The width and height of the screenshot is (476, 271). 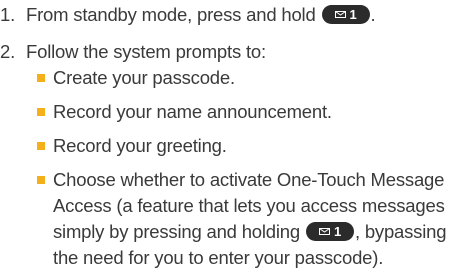 What do you see at coordinates (146, 51) in the screenshot?
I see `step-text: Follow the system prompts to:` at bounding box center [146, 51].